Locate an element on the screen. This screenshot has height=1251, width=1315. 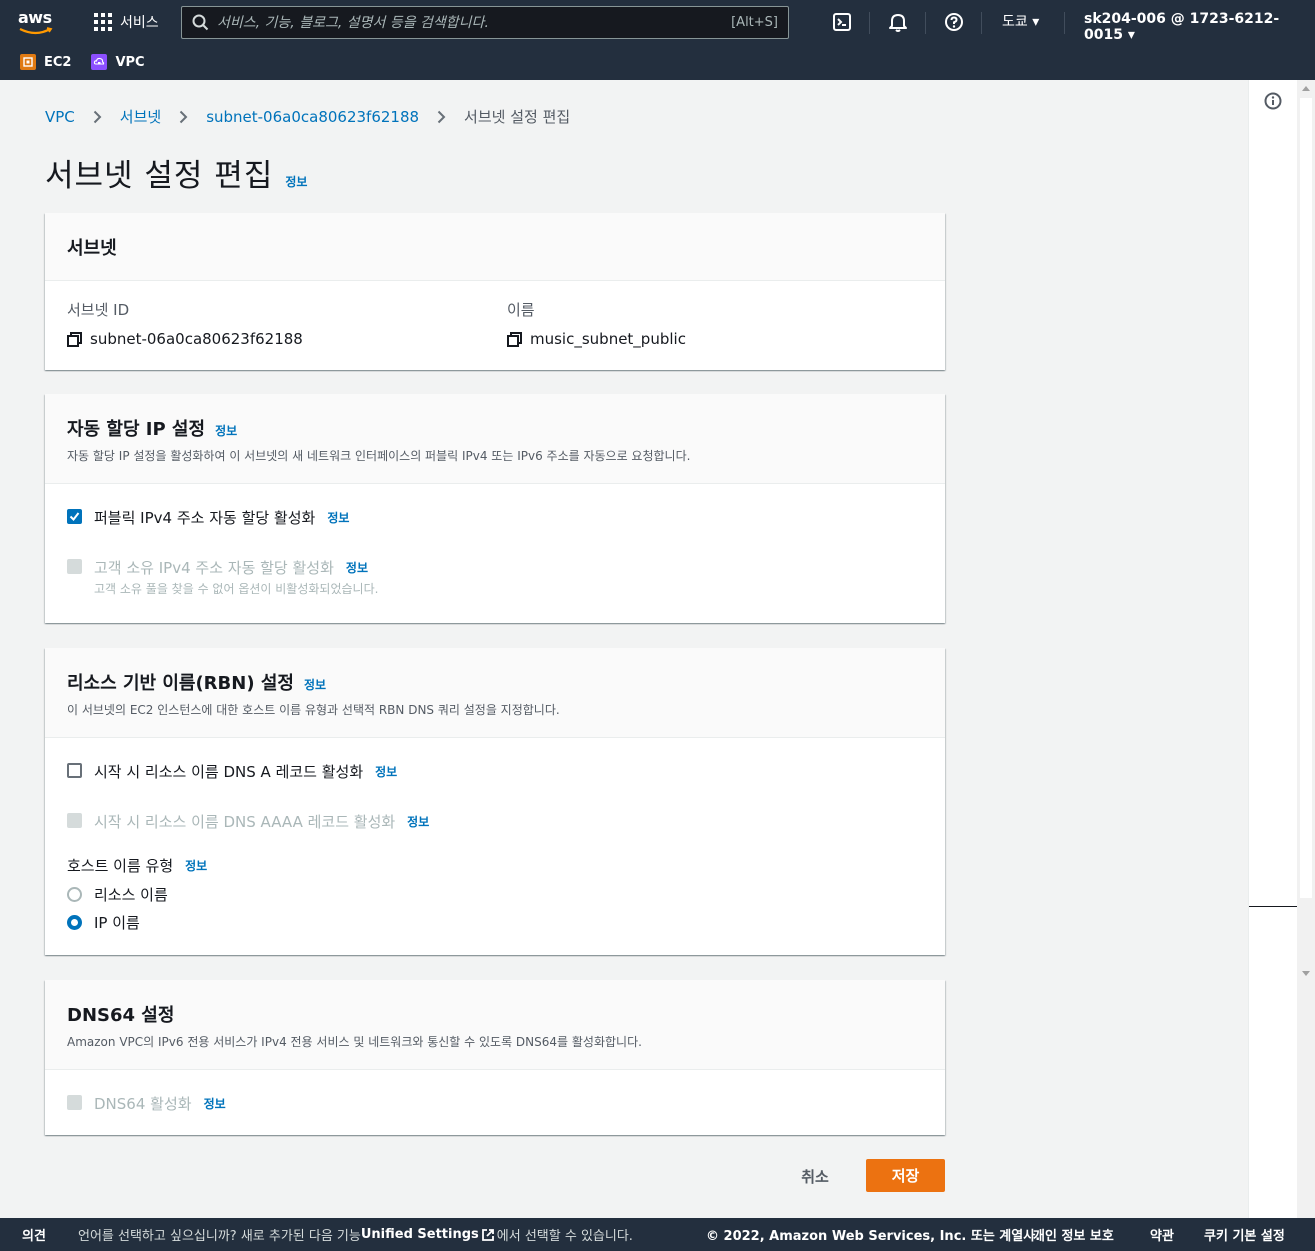
customer-ipv4-checkbox is located at coordinates (74, 566).